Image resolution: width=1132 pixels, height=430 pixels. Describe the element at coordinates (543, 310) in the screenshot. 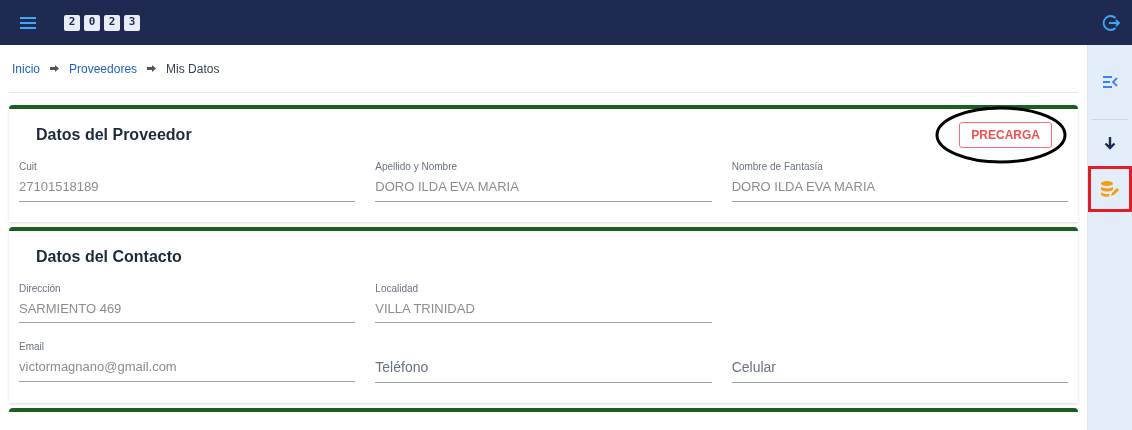

I see `input-field: VILLA TRINIDAD` at that location.